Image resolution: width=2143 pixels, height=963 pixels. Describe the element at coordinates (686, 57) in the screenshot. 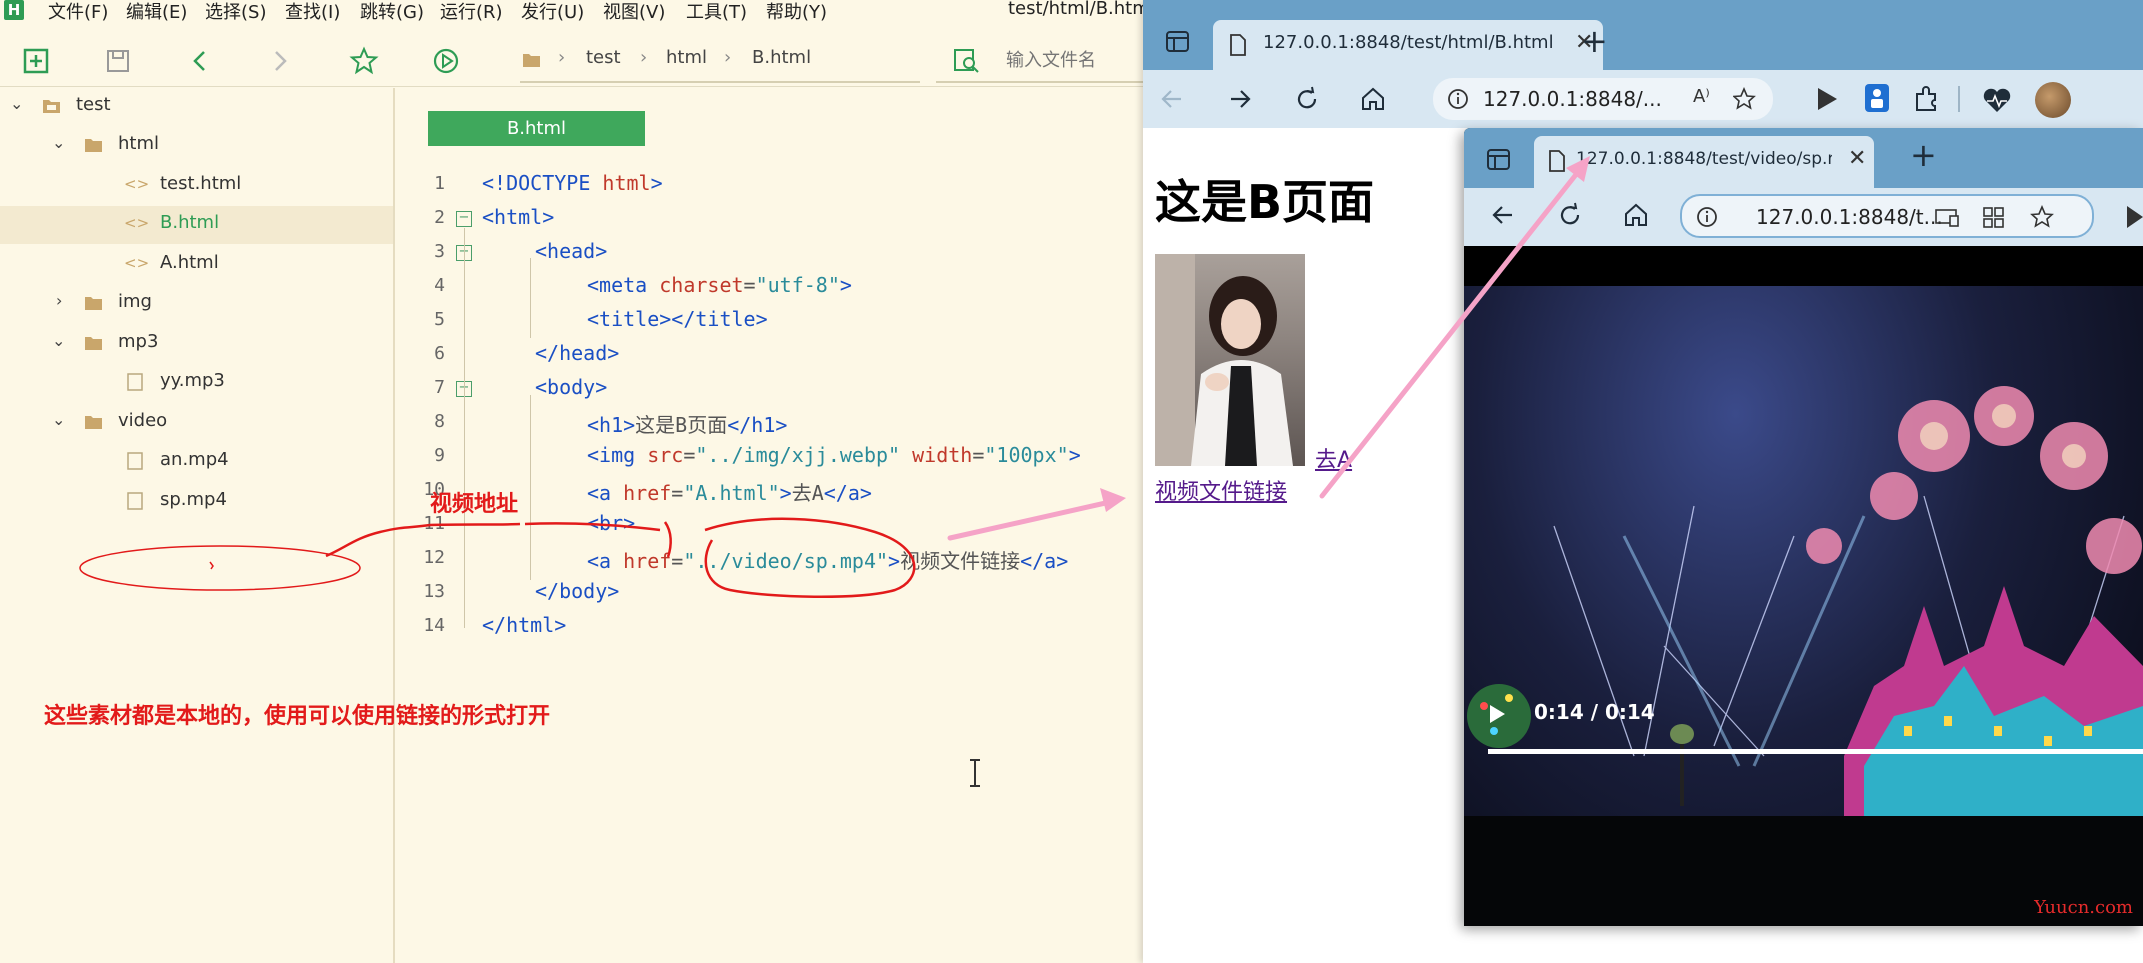

I see `breadcrumb-item-html: html` at that location.